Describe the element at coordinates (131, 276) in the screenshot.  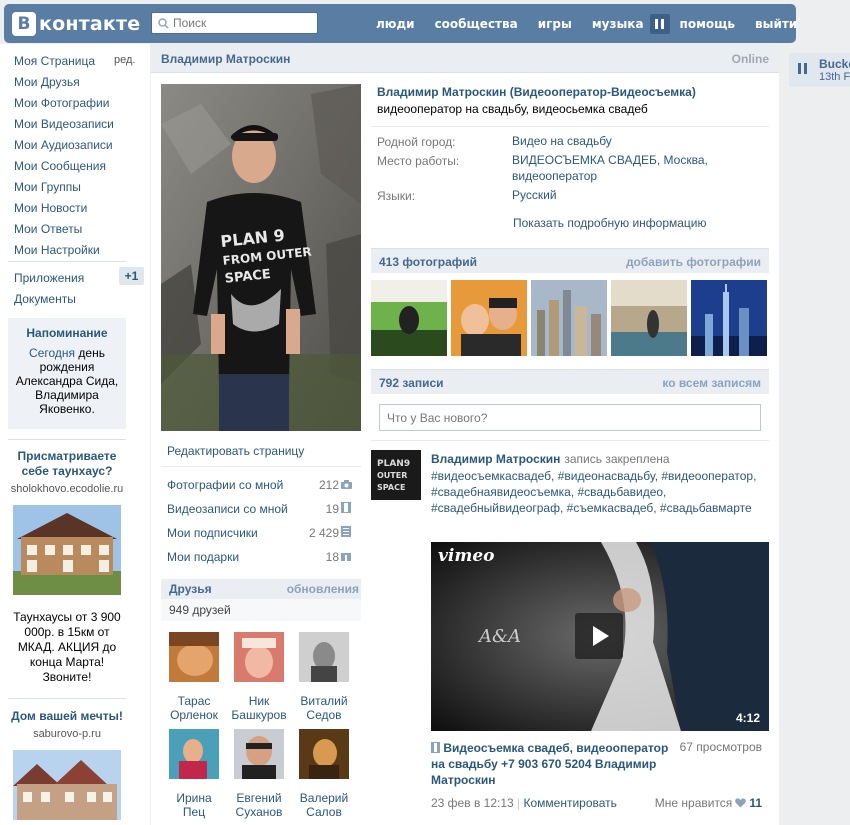
I see `apps-badge: +1` at that location.